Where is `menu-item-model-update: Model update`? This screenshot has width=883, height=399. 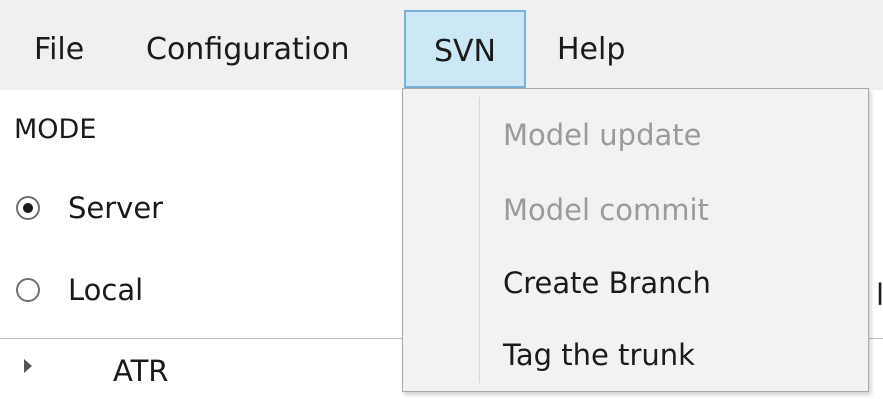
menu-item-model-update: Model update is located at coordinates (602, 135).